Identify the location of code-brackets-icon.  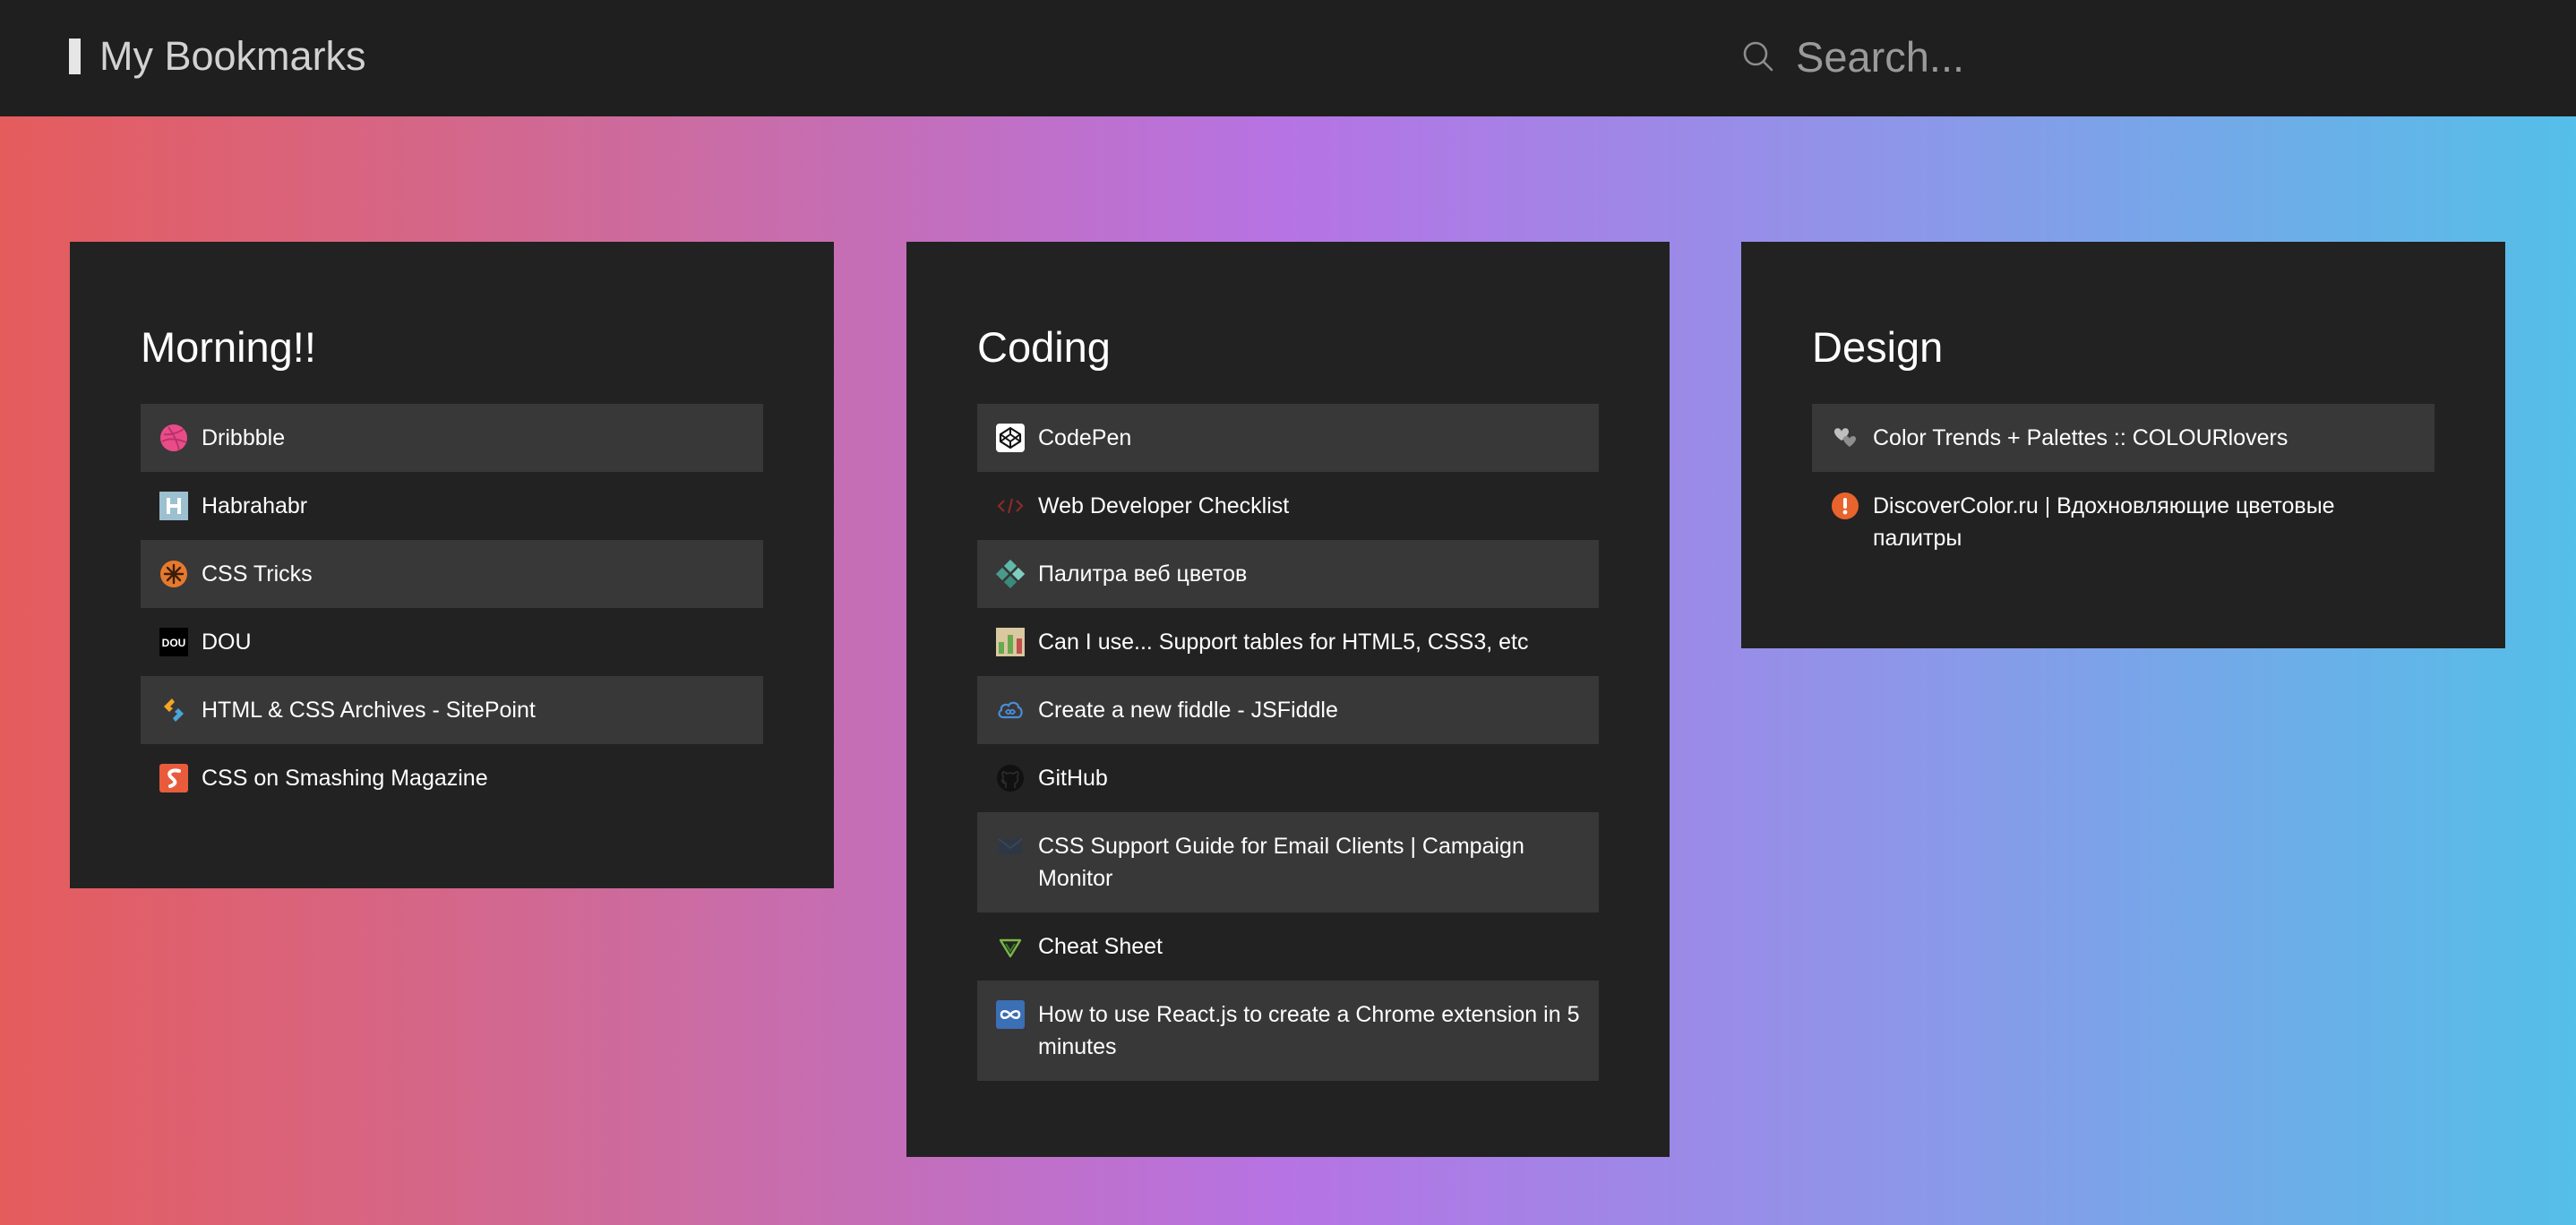
(1010, 506).